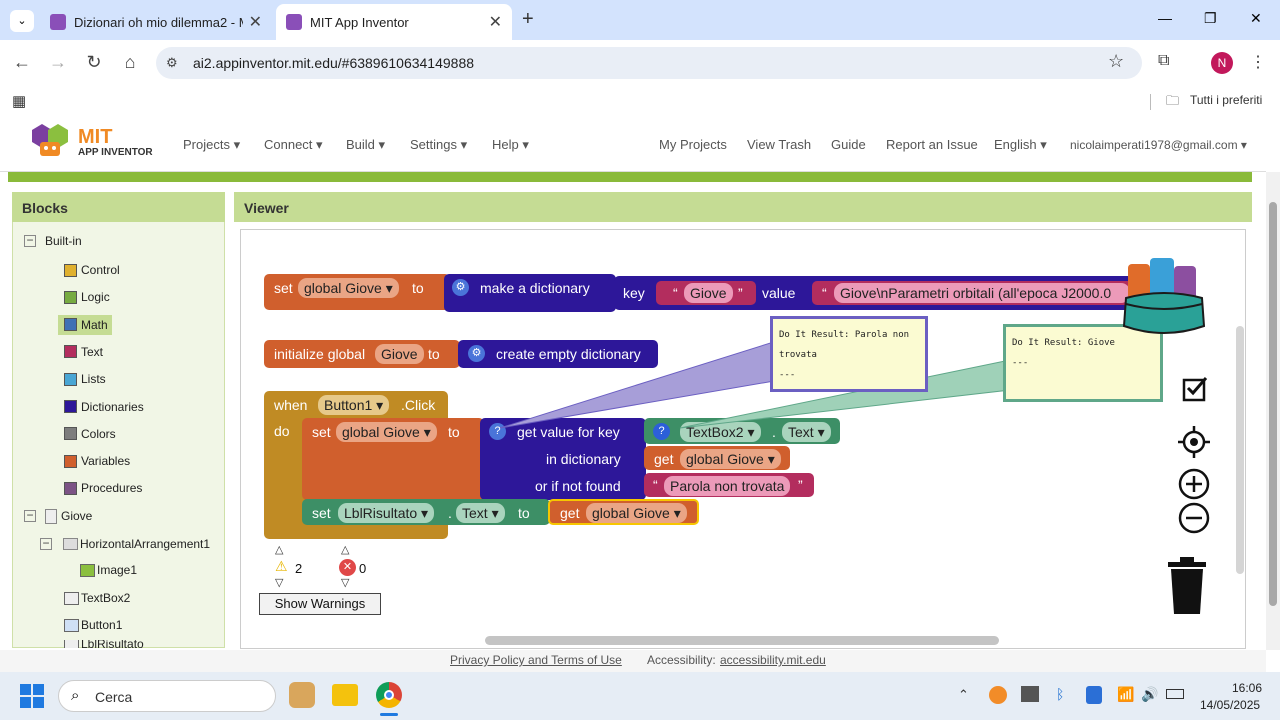  What do you see at coordinates (58, 516) in the screenshot?
I see `tree-screen: − Giove` at bounding box center [58, 516].